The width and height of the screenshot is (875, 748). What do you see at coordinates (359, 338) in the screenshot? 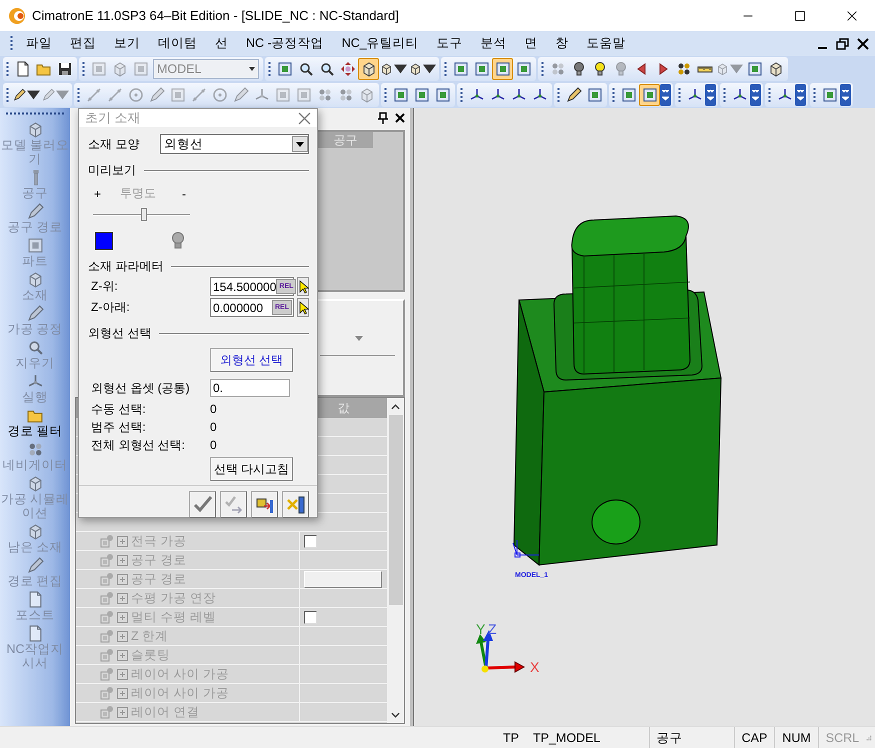
I see `dropdown-icon` at bounding box center [359, 338].